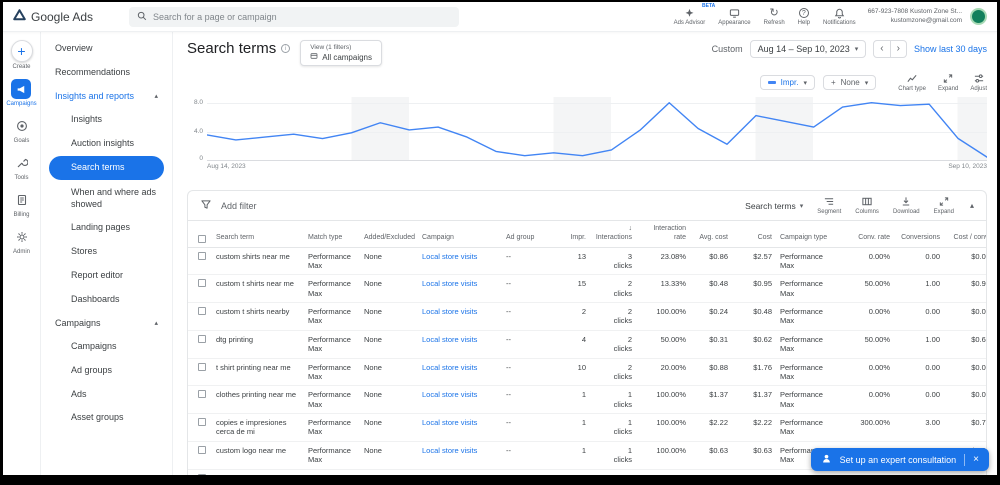 The width and height of the screenshot is (1000, 485). I want to click on sidebar-item-search-terms: Search terms, so click(106, 168).